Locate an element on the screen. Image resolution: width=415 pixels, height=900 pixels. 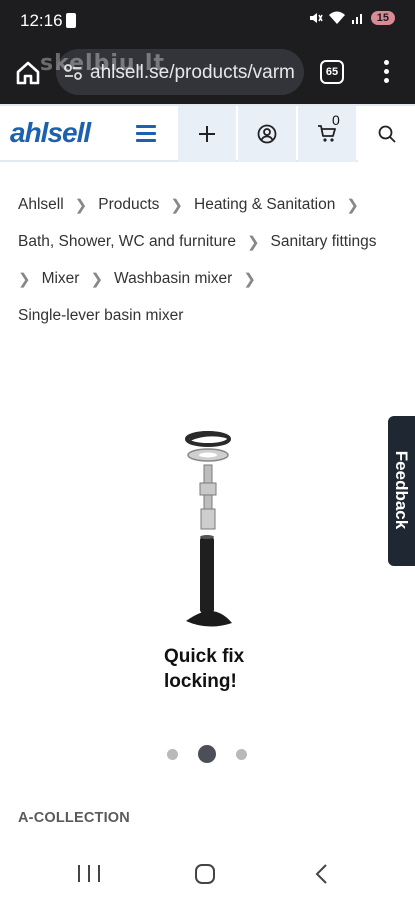
breadcrumb-link: Bath, Shower, WC and furniture is located at coordinates (127, 242).